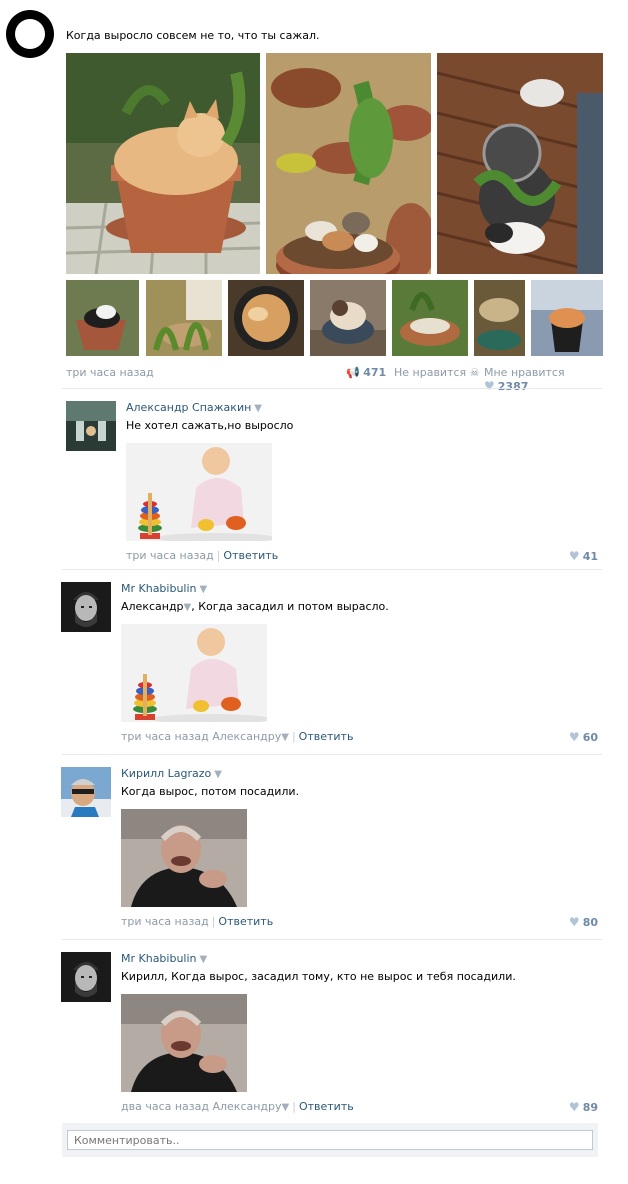  What do you see at coordinates (348, 163) in the screenshot?
I see `kittens-in-pot-photo` at bounding box center [348, 163].